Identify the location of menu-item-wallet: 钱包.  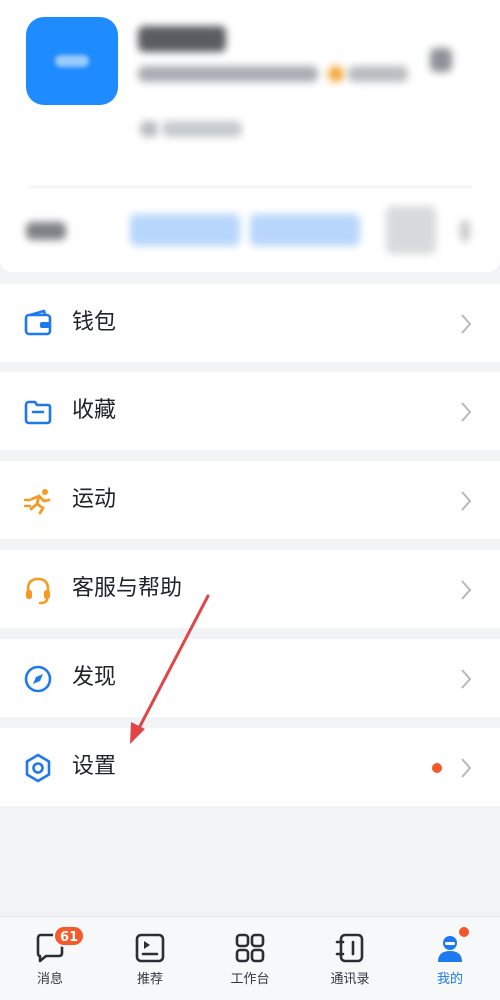
(250, 323).